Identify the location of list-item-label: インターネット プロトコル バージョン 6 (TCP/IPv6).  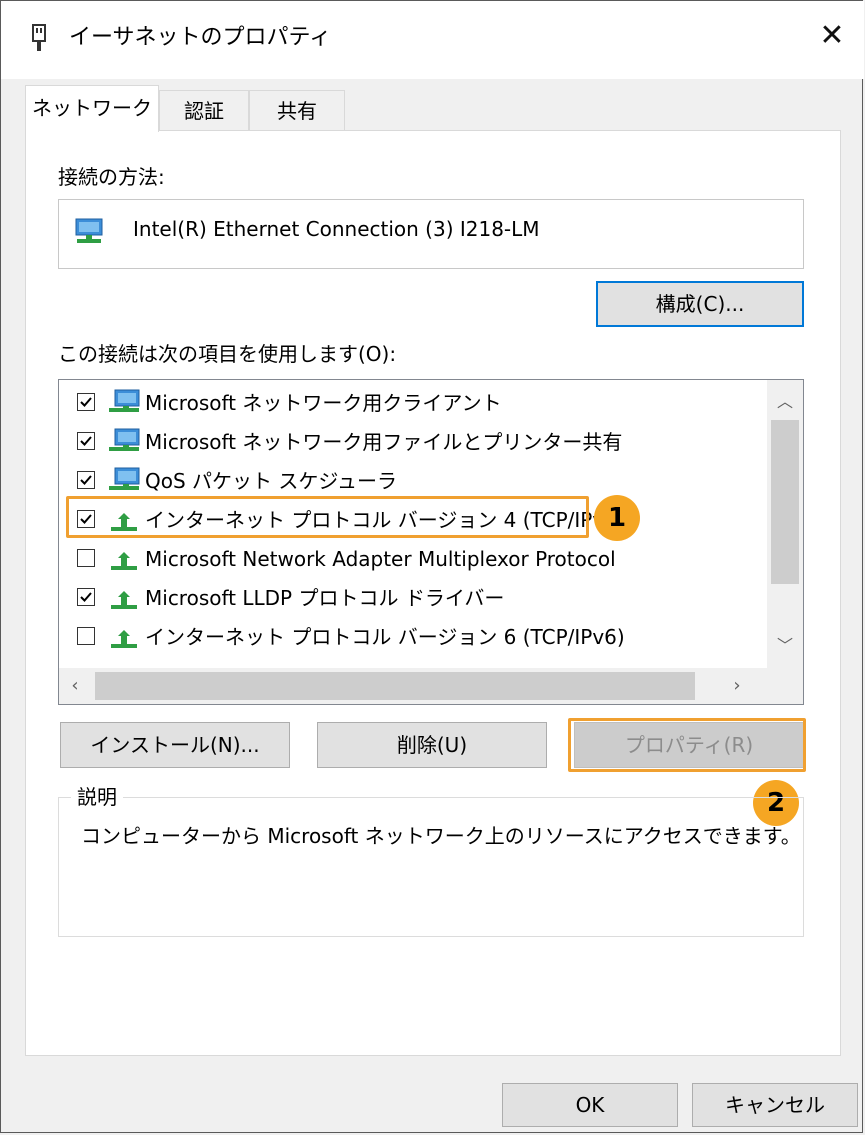
(385, 637).